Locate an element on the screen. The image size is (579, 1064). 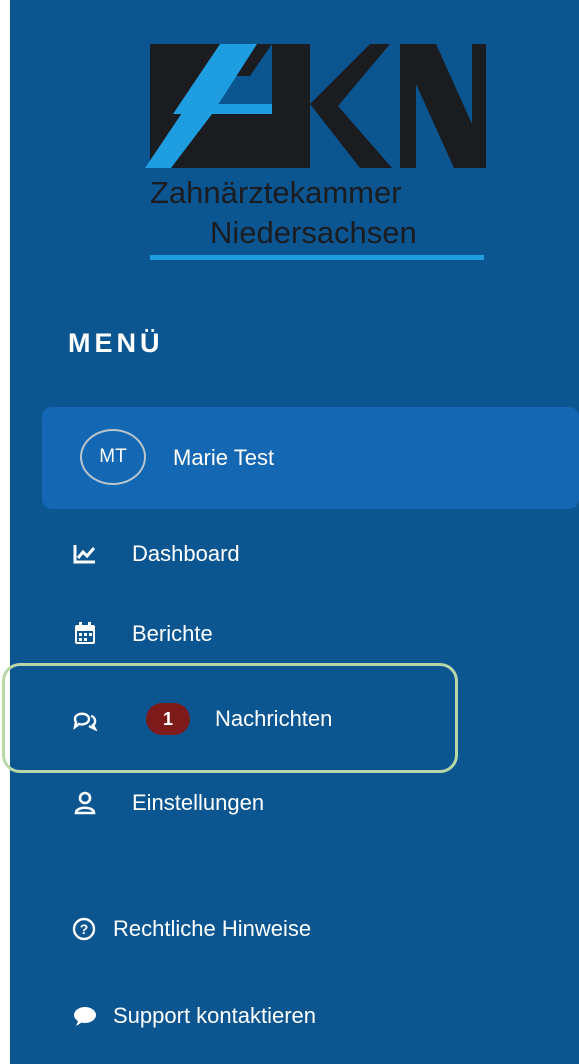
nav-label-einstellungen: Einstellungen is located at coordinates (198, 802).